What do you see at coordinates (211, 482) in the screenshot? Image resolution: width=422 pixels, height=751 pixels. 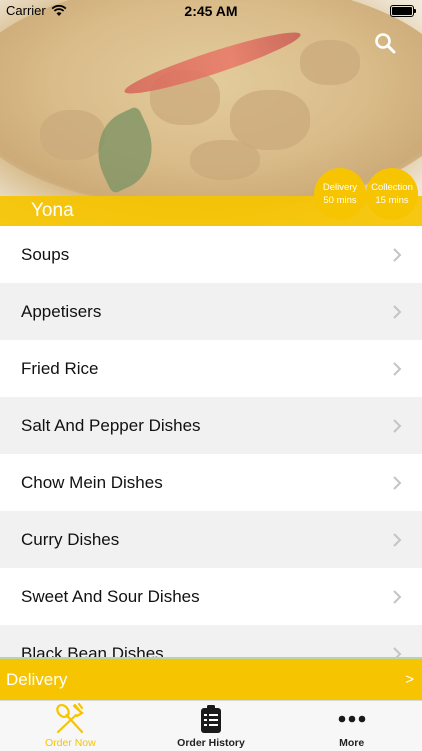 I see `menu-category-chow-mein: Chow Mein Dishes` at bounding box center [211, 482].